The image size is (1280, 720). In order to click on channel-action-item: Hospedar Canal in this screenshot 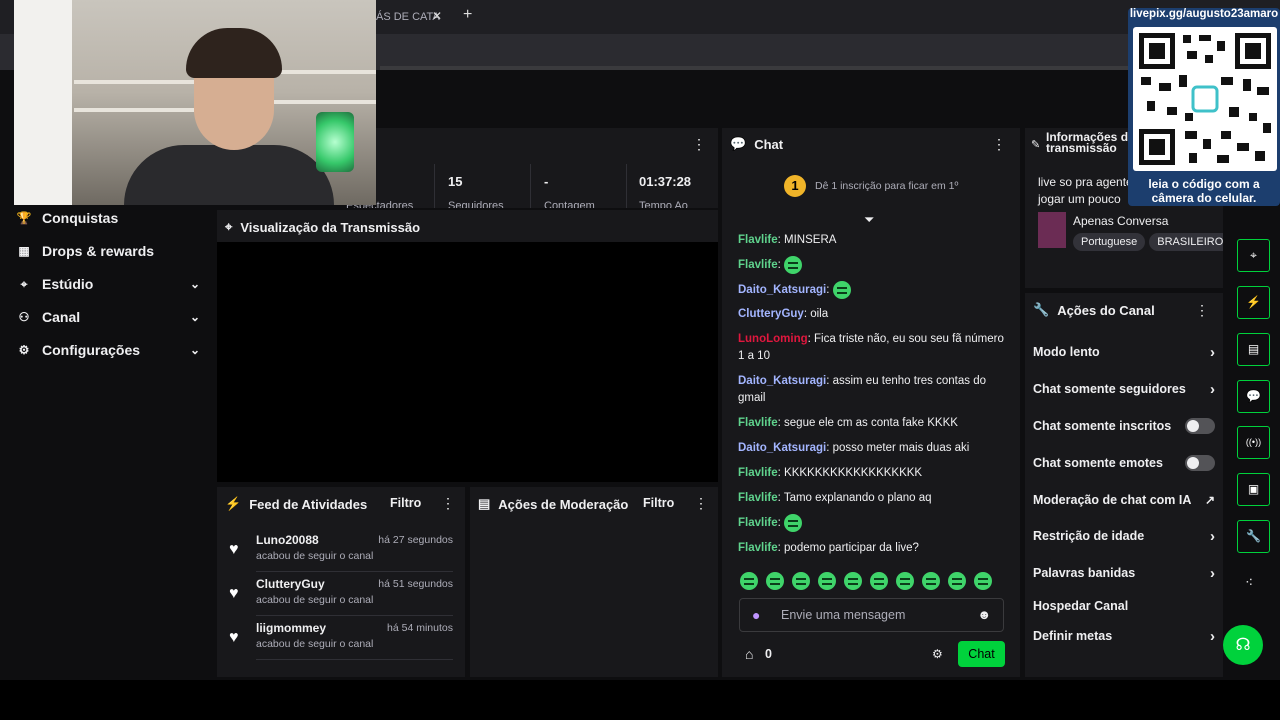, I will do `click(1124, 606)`.